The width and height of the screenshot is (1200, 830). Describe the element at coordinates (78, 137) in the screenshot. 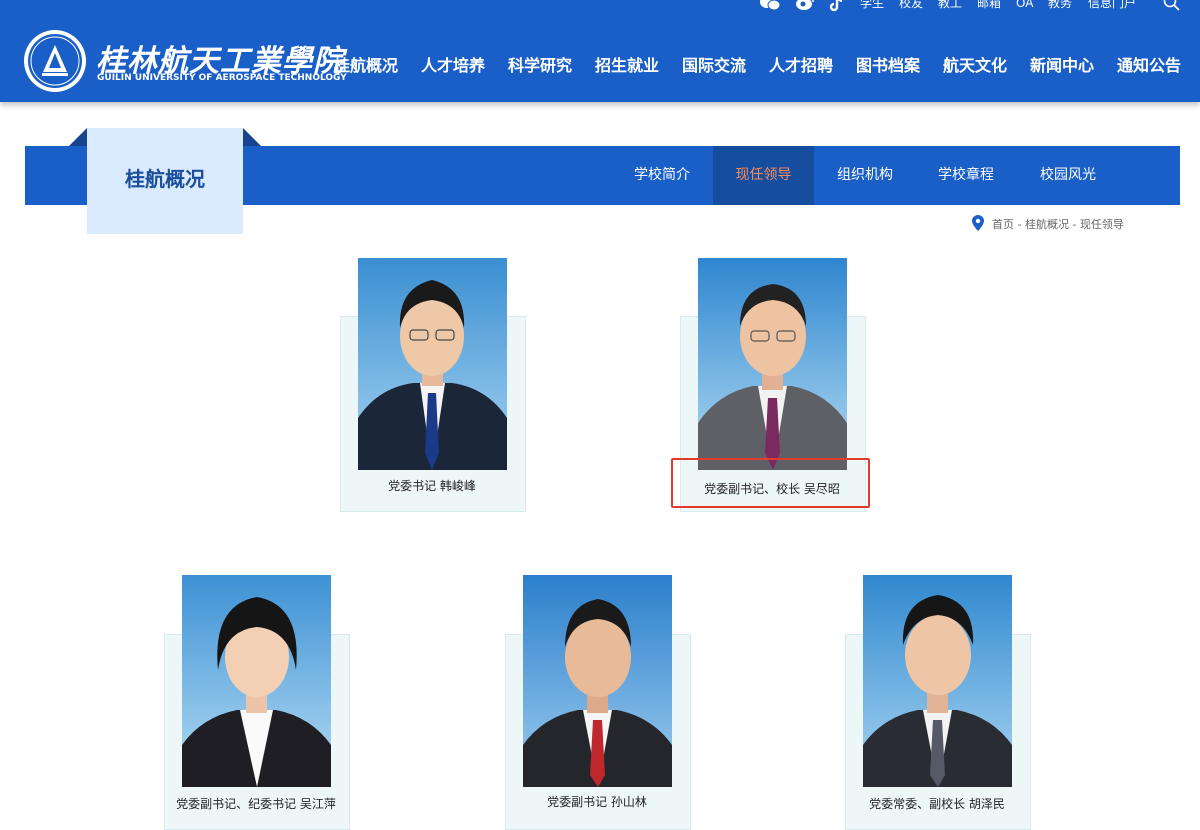

I see `section-tab-corner-left` at that location.